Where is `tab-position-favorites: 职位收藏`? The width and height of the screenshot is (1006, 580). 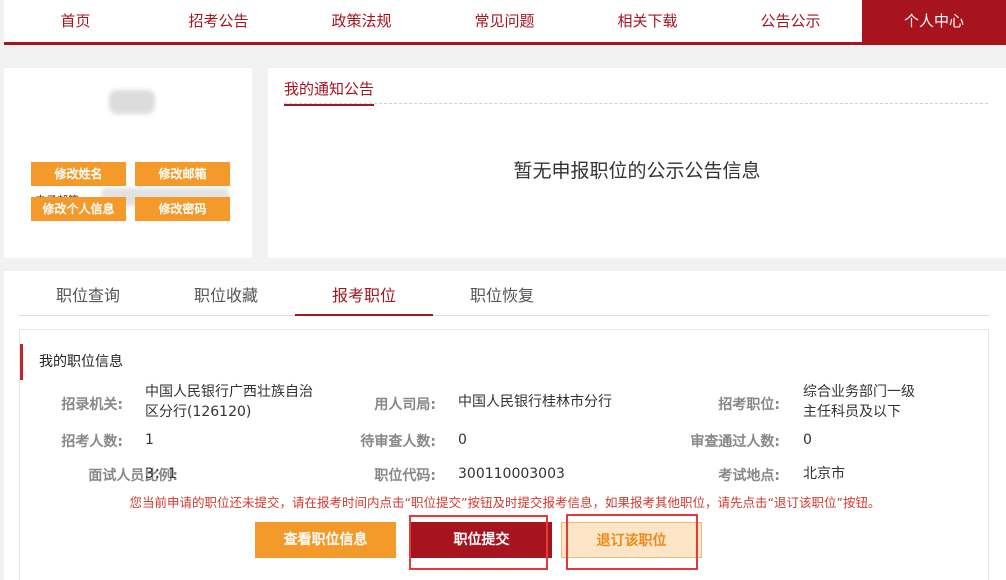 tab-position-favorites: 职位收藏 is located at coordinates (226, 293).